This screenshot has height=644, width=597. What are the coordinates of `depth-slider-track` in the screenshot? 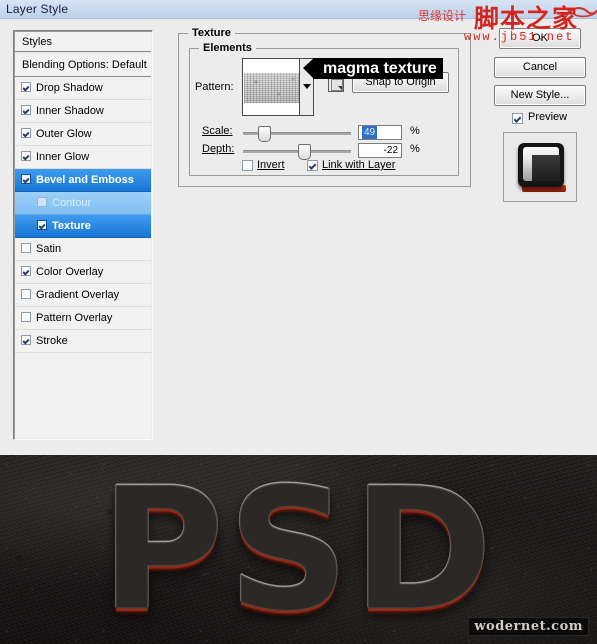 It's located at (297, 151).